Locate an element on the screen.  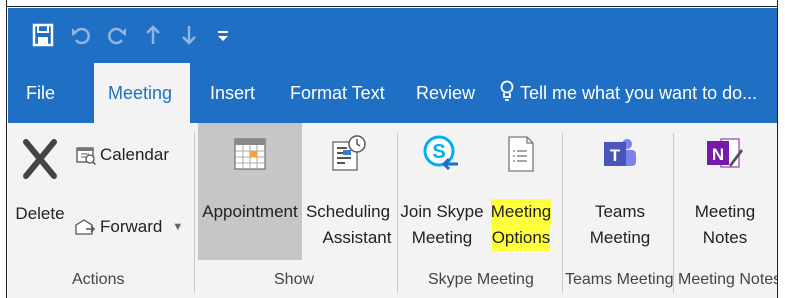
forward-label: Forward is located at coordinates (131, 226).